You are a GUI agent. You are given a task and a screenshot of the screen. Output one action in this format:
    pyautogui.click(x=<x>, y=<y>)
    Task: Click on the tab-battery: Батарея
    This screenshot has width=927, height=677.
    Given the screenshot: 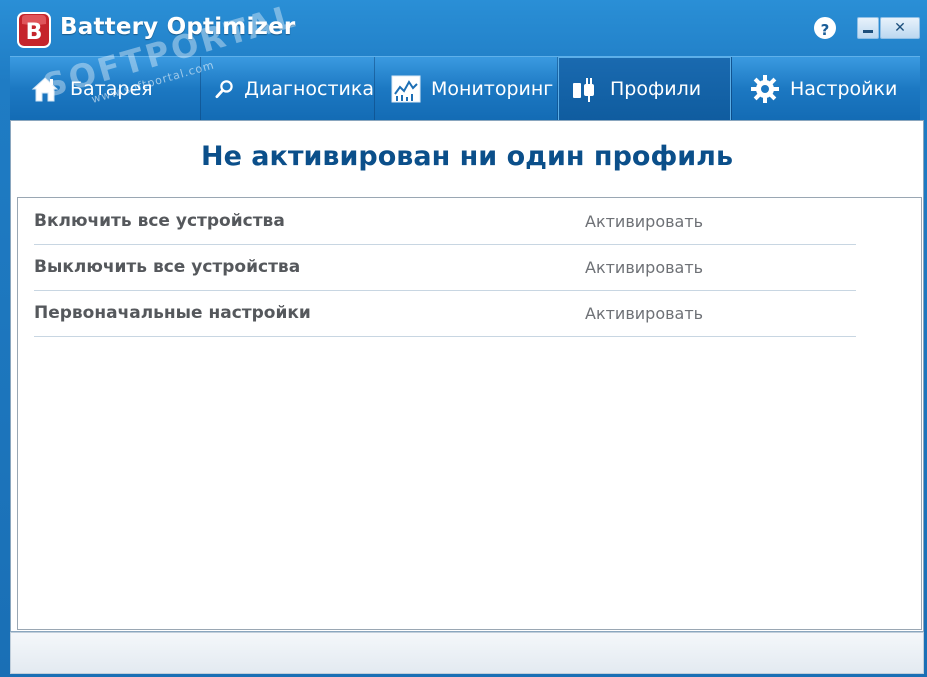 What is the action you would take?
    pyautogui.click(x=105, y=89)
    